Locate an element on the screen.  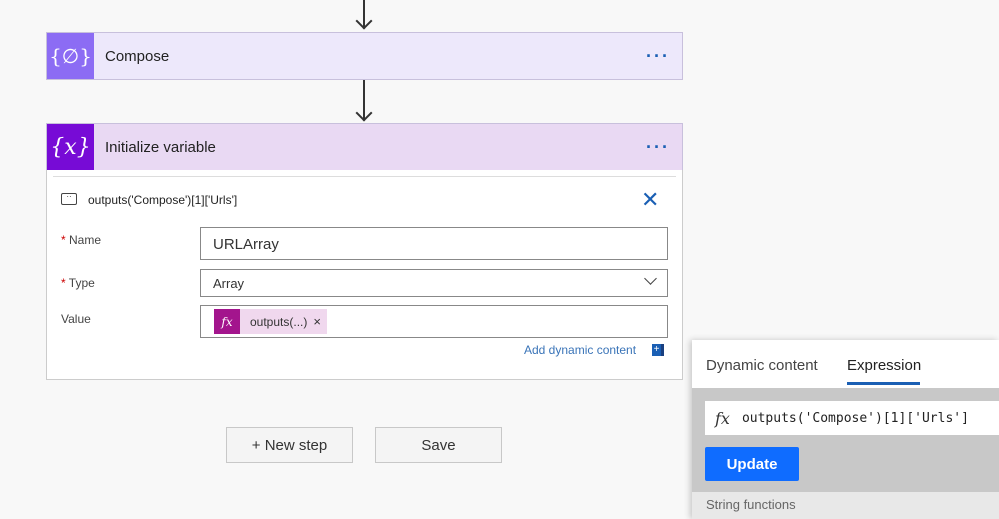
add-dynamic-plus-icon: + is located at coordinates (658, 350).